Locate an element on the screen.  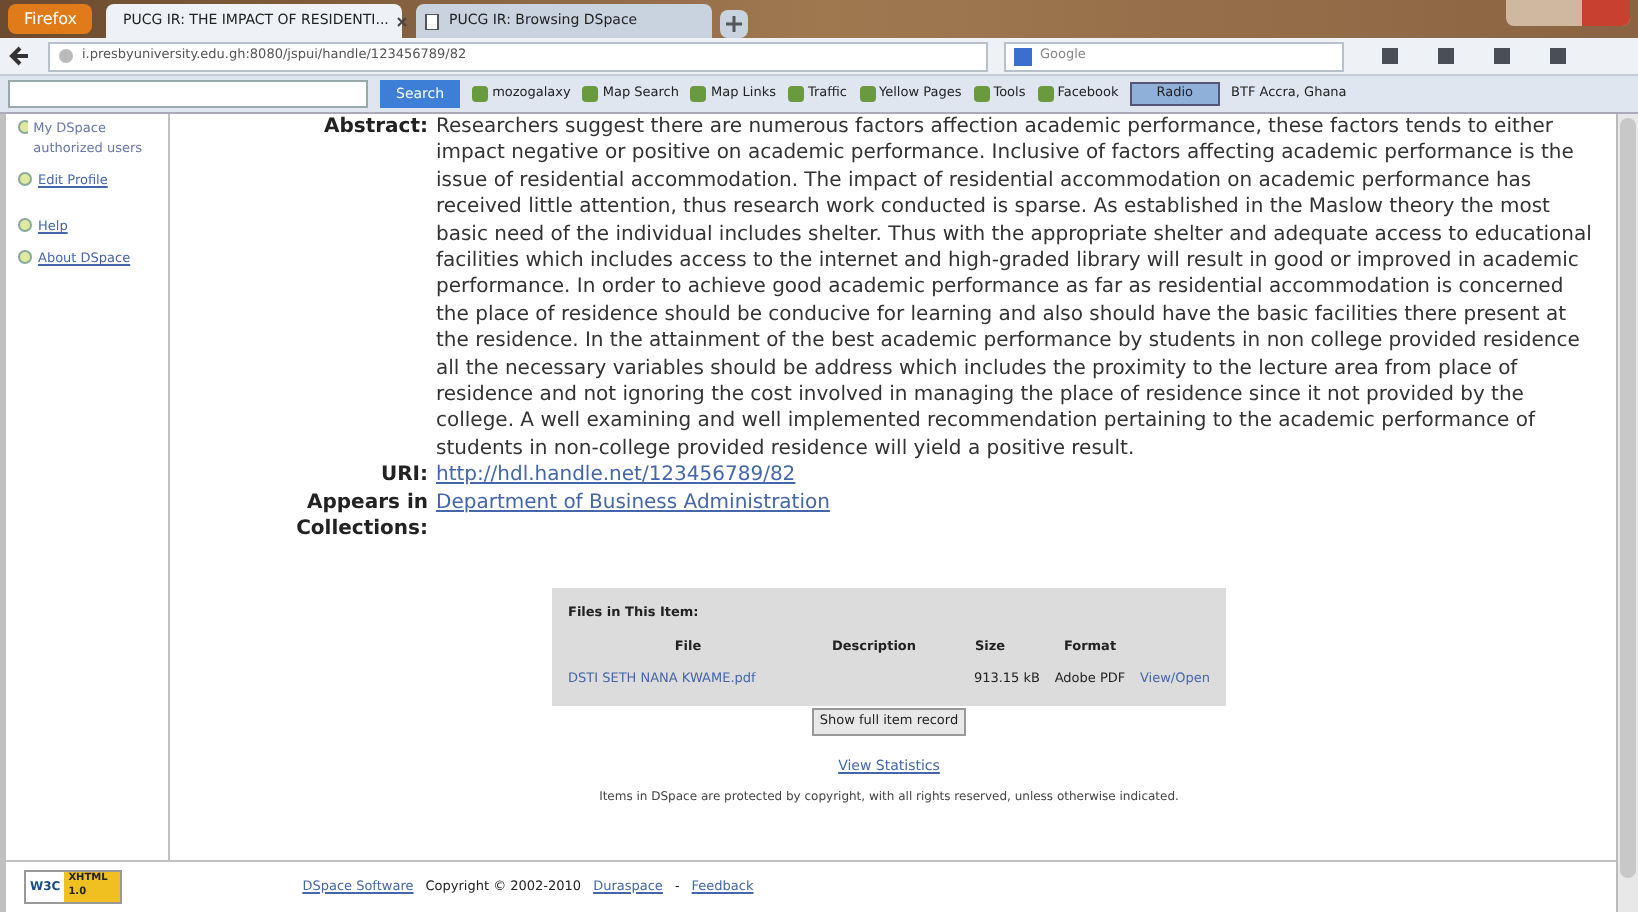
field-link: http://hdl.handle.net/123456789/82 is located at coordinates (1018, 476).